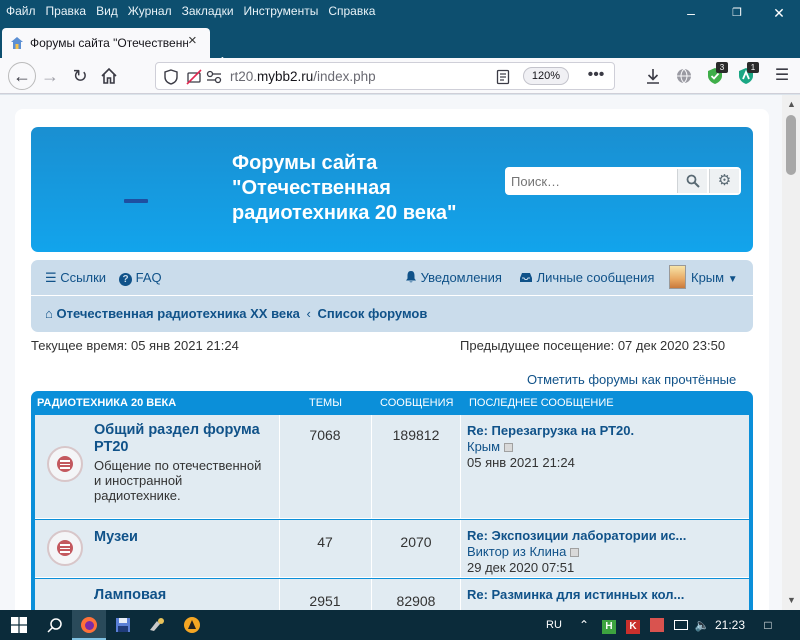 The image size is (800, 640). Describe the element at coordinates (516, 551) in the screenshot. I see `last-post-author-link: Виктор из Клина` at that location.